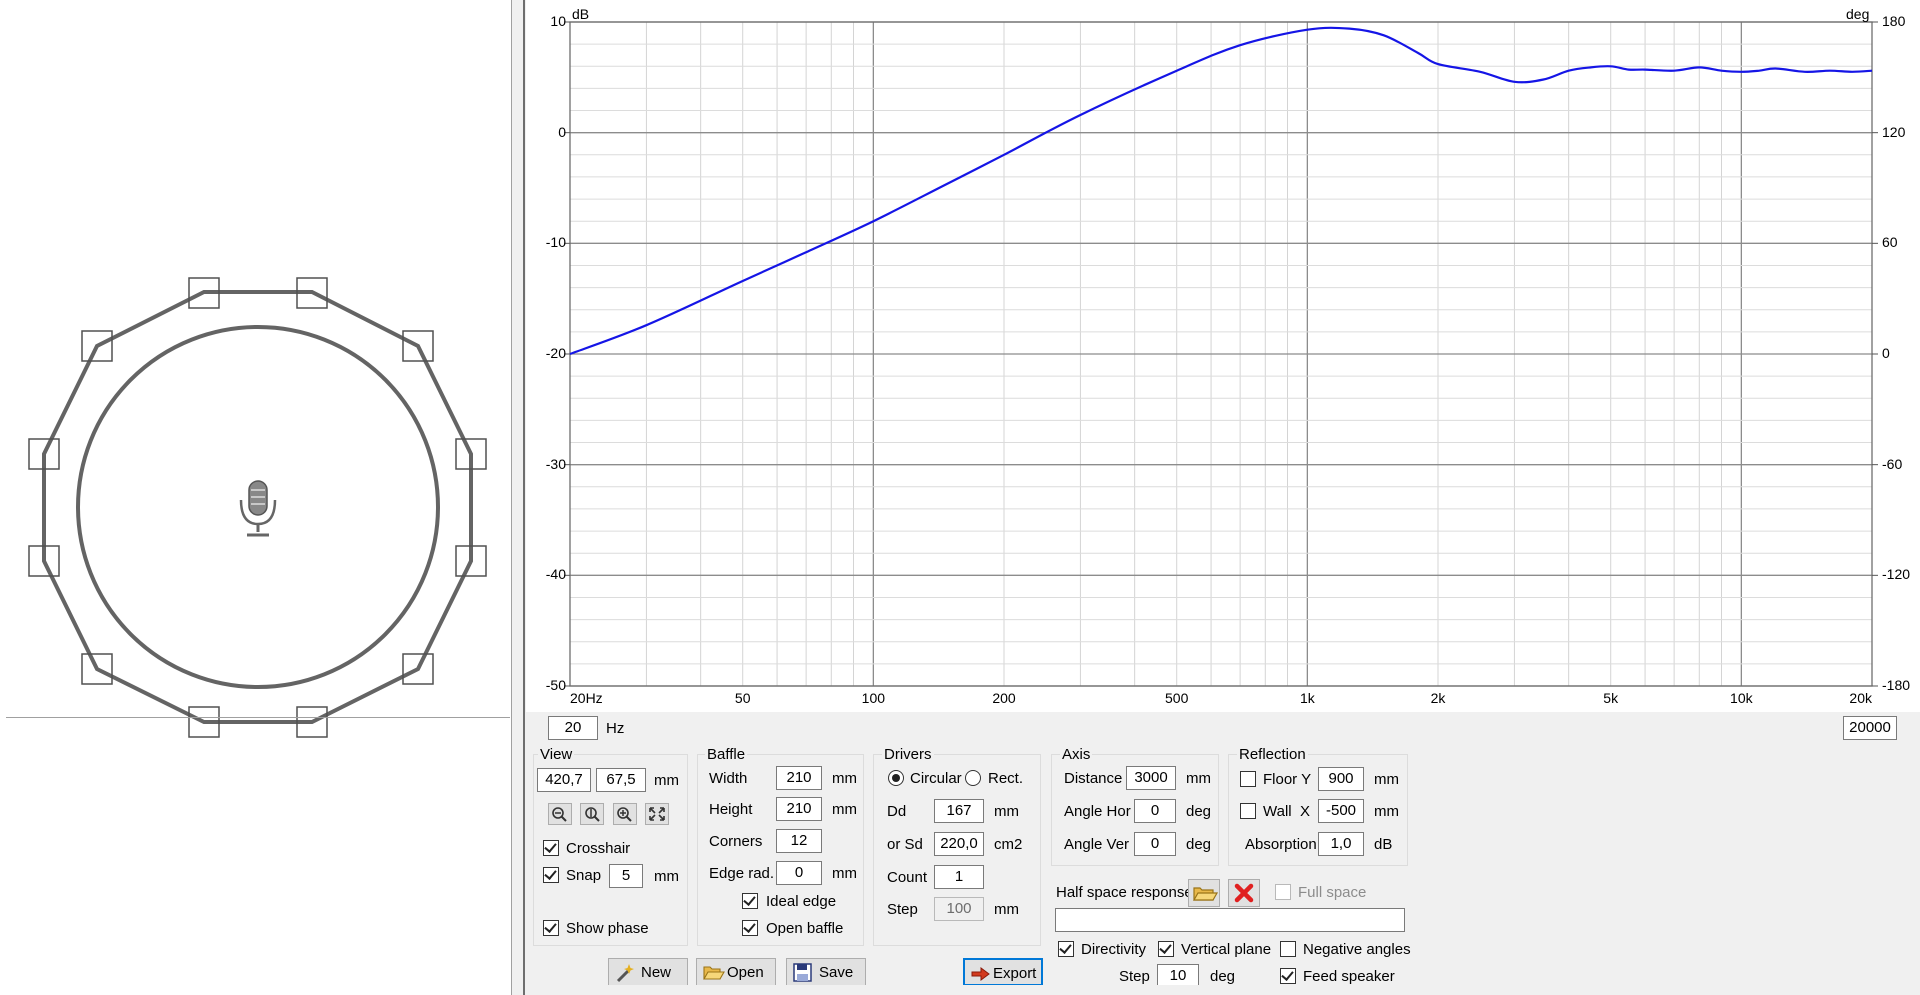 Image resolution: width=1920 pixels, height=995 pixels. I want to click on negative-angles-checkbox, so click(1288, 949).